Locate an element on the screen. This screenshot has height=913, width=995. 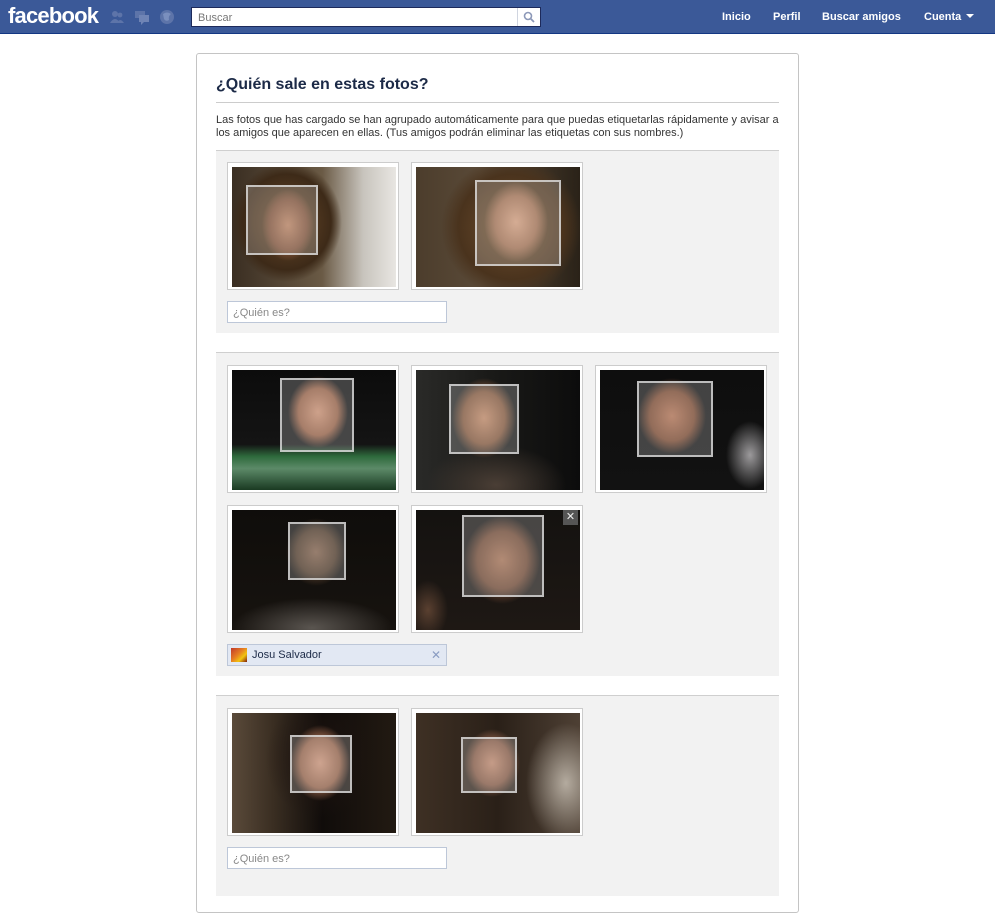
title-divider is located at coordinates (497, 102).